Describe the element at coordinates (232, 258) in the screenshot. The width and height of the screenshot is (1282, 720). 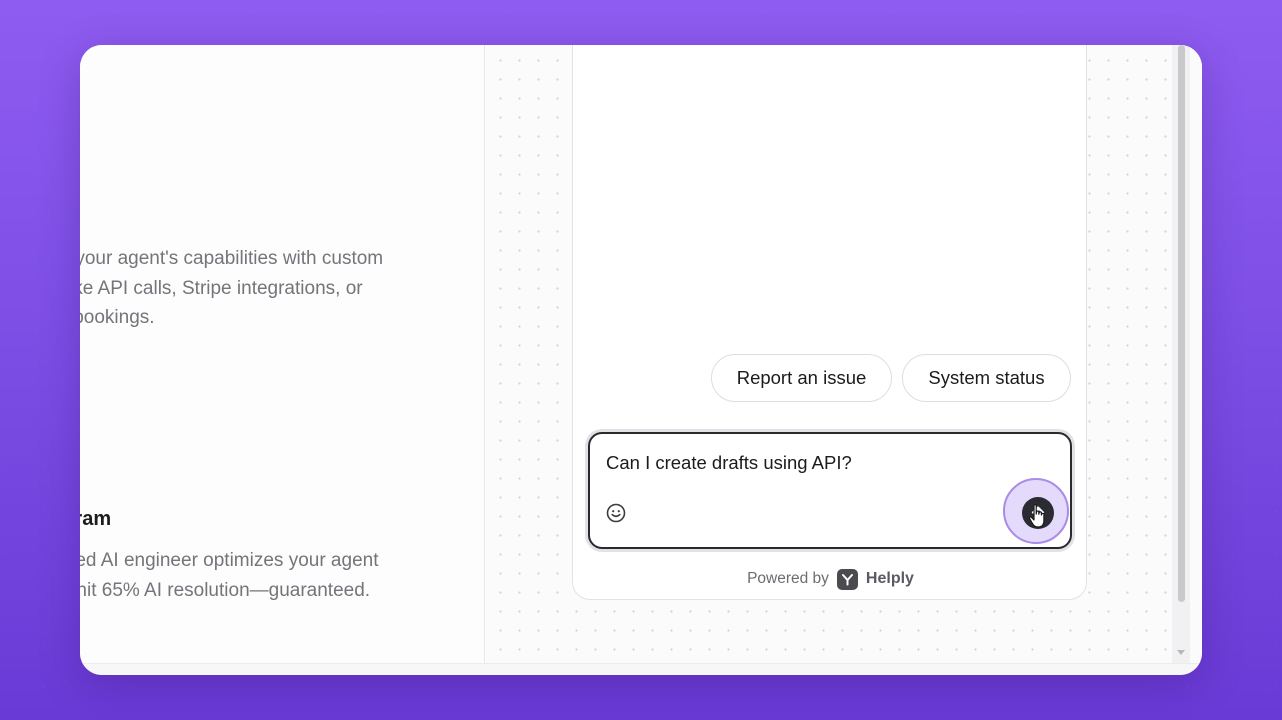
I see `feature-desc-line: ce your agent's capabilities with custom` at that location.